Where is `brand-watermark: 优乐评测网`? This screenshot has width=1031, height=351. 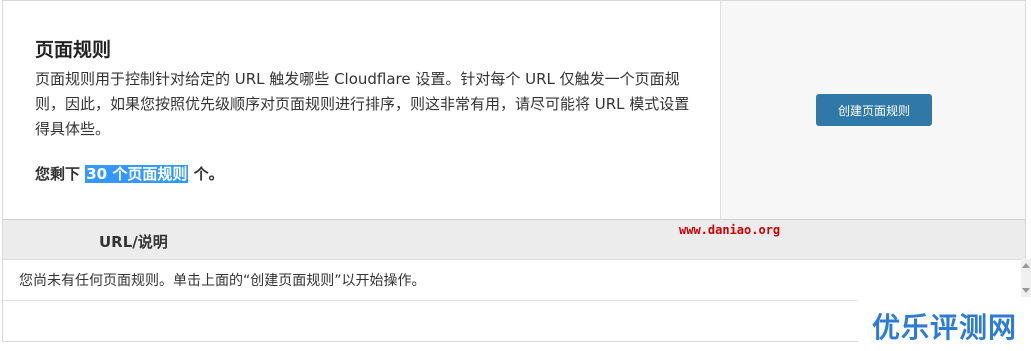 brand-watermark: 优乐评测网 is located at coordinates (944, 324).